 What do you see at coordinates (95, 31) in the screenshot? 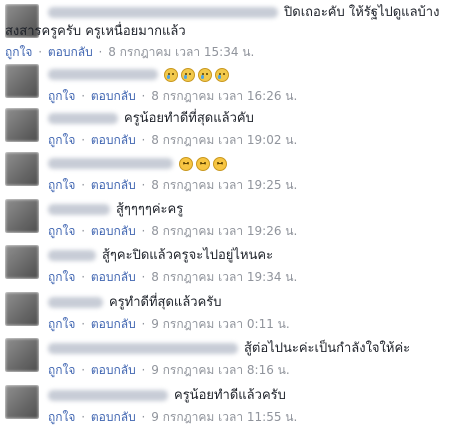
I see `comment-text-continued: สงสารครูครับ ครูเหนื่อยมากแล้ว` at bounding box center [95, 31].